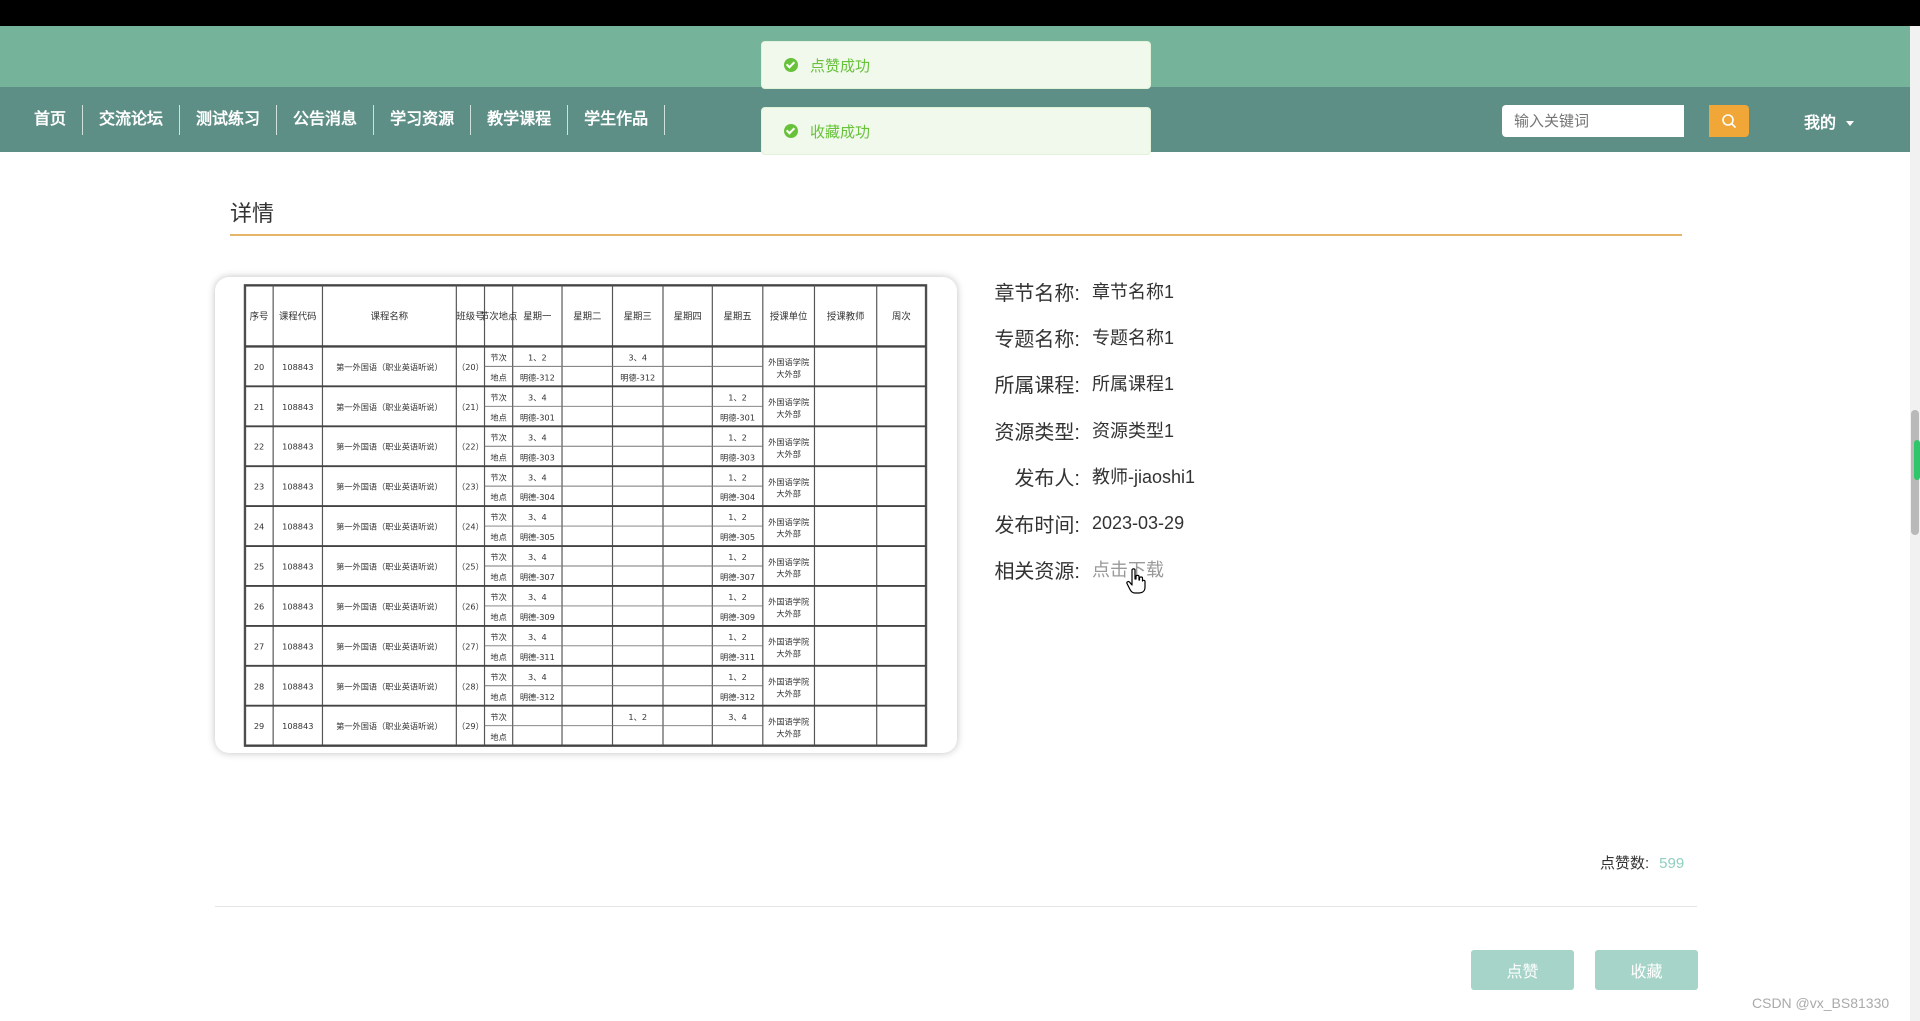  What do you see at coordinates (259, 367) in the screenshot?
I see `table-cell: 20` at bounding box center [259, 367].